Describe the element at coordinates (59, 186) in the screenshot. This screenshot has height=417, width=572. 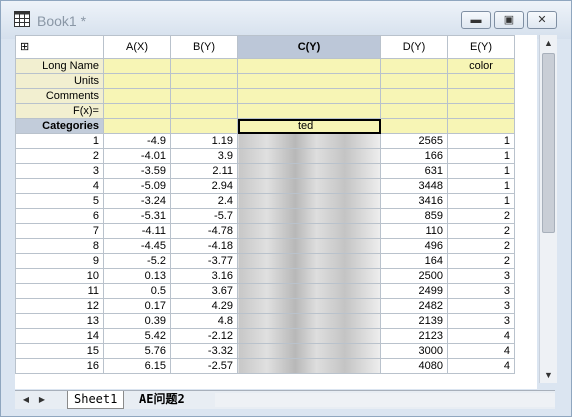
I see `row-number: 4` at that location.